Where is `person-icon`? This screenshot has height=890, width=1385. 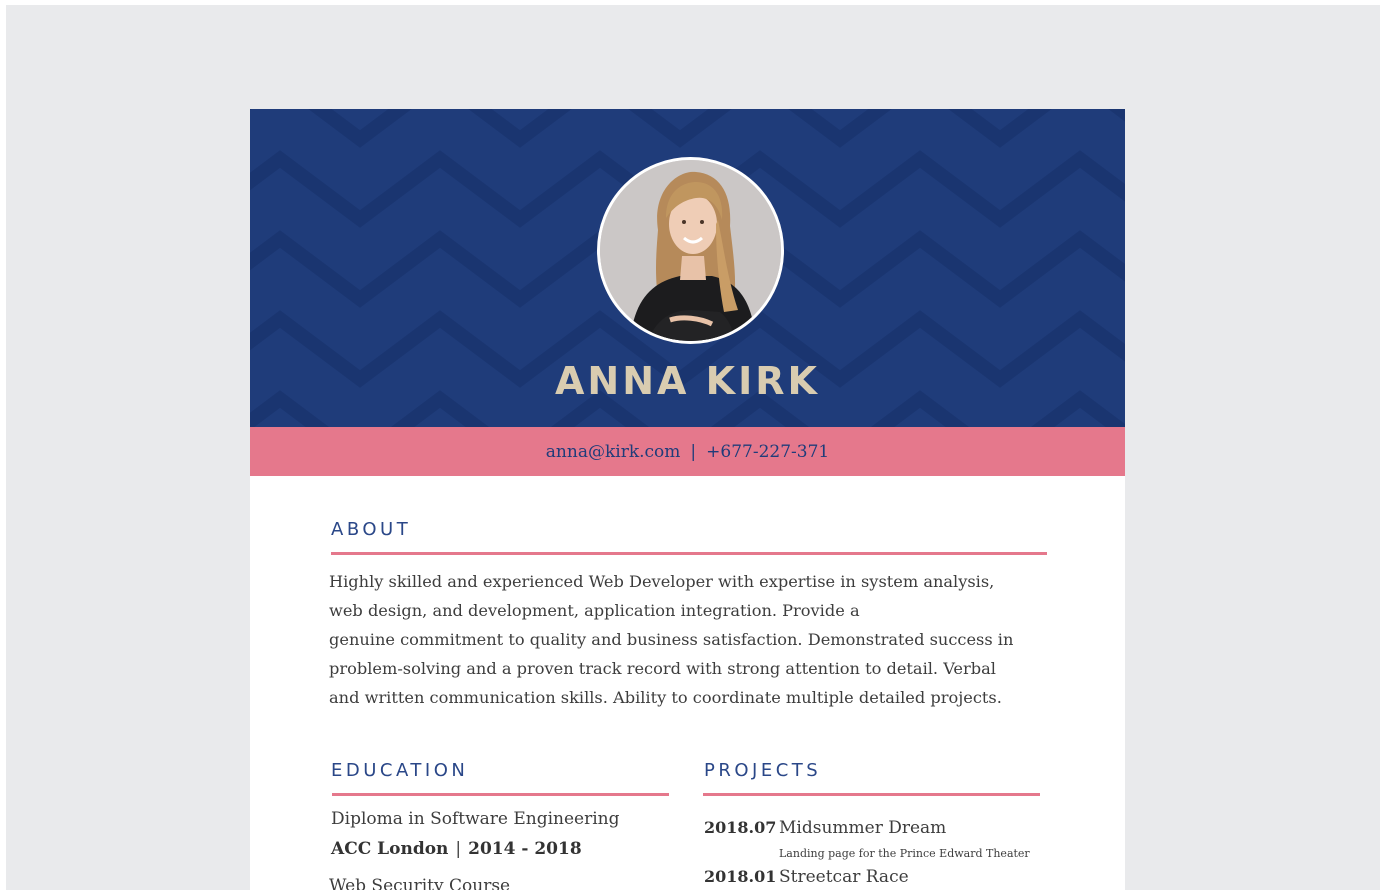 person-icon is located at coordinates (690, 250).